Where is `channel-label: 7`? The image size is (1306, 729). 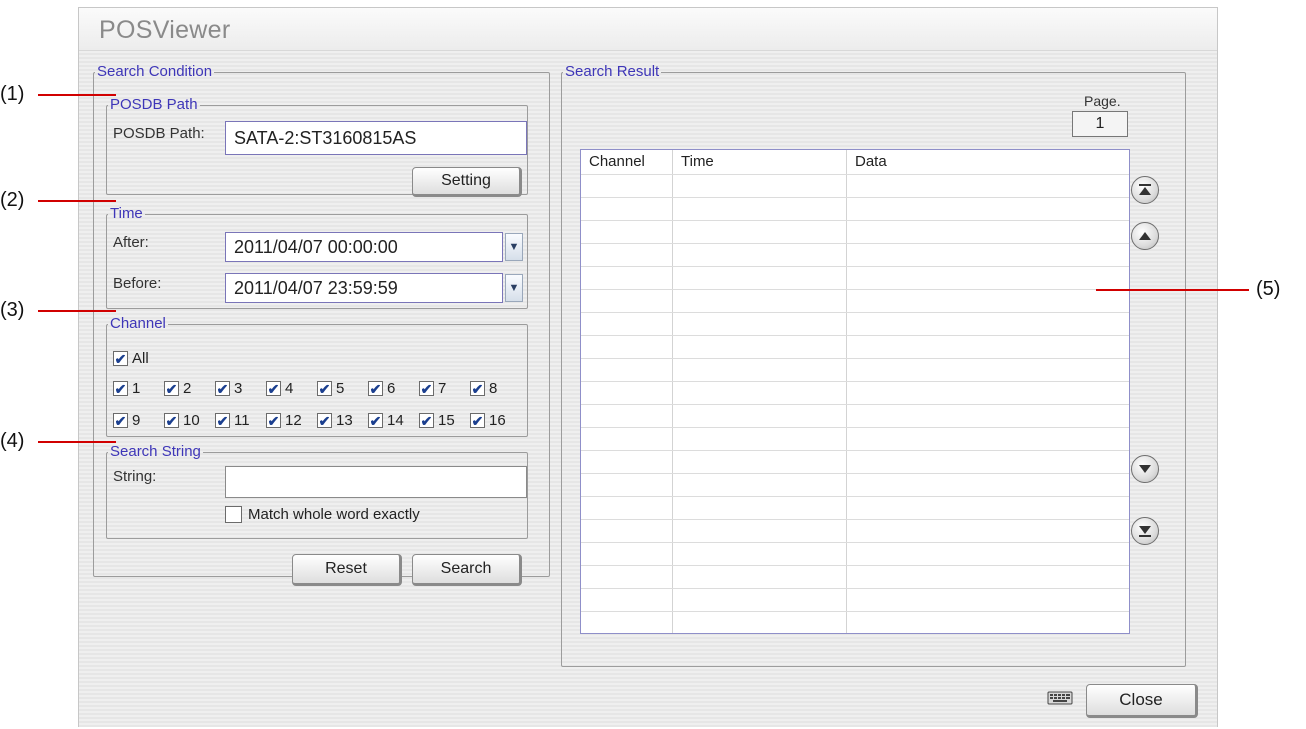
channel-label: 7 is located at coordinates (442, 388).